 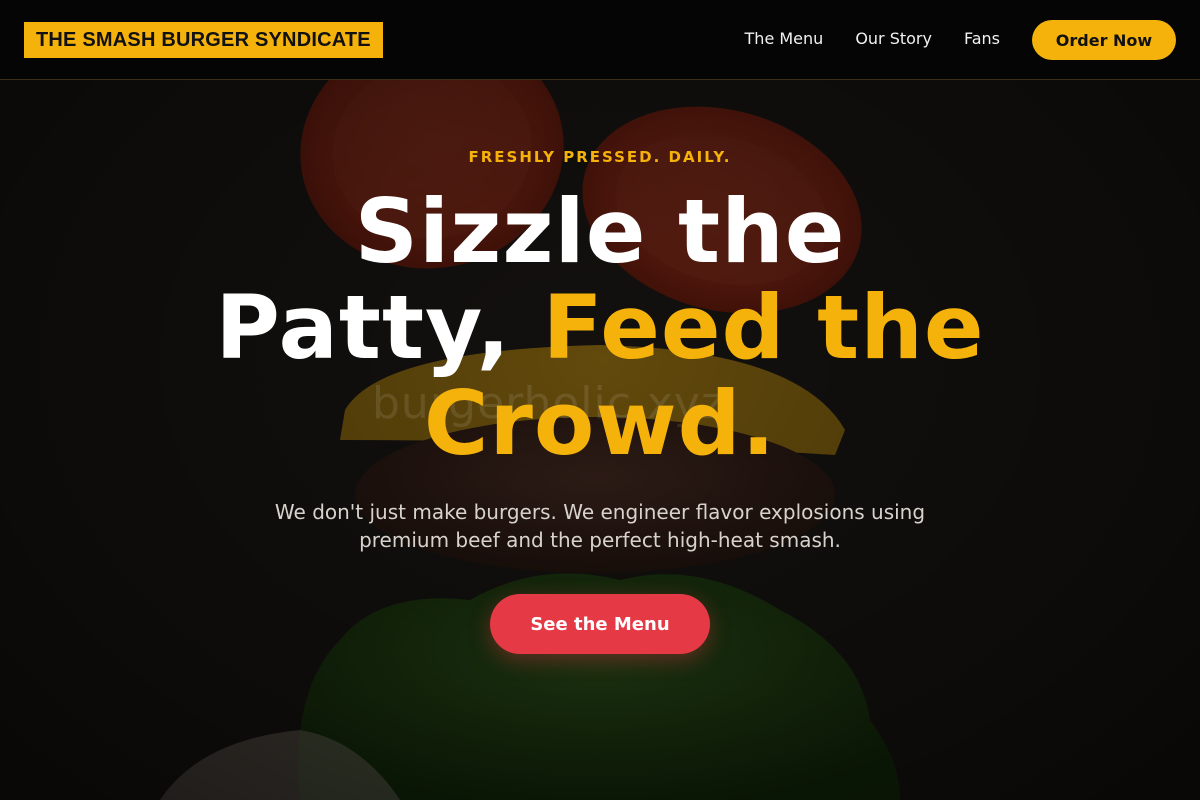 What do you see at coordinates (1104, 40) in the screenshot?
I see `order-now-button: Order Now` at bounding box center [1104, 40].